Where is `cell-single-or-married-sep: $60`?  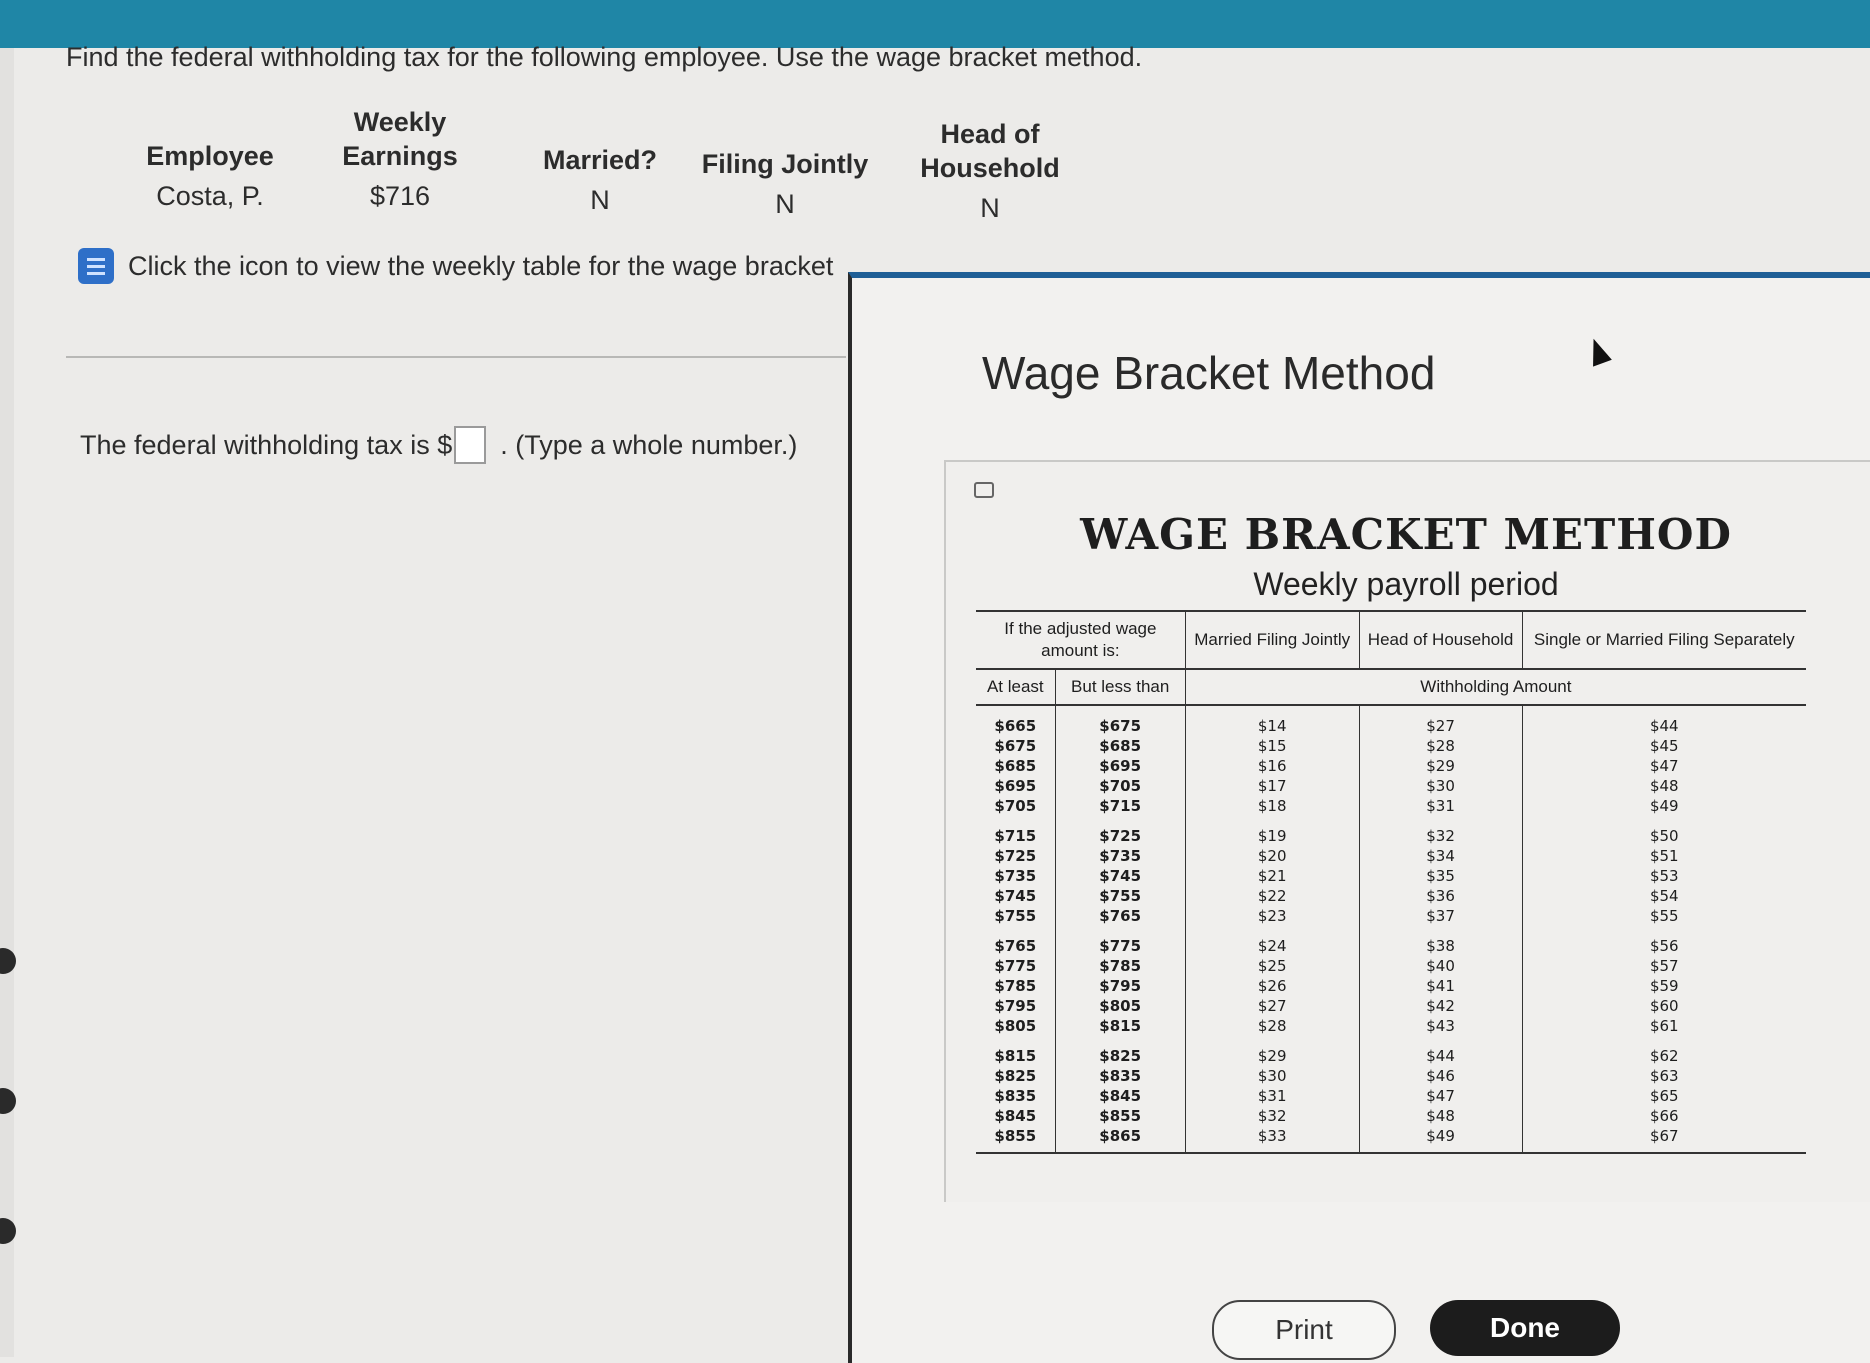
cell-single-or-married-sep: $60 is located at coordinates (1664, 1006).